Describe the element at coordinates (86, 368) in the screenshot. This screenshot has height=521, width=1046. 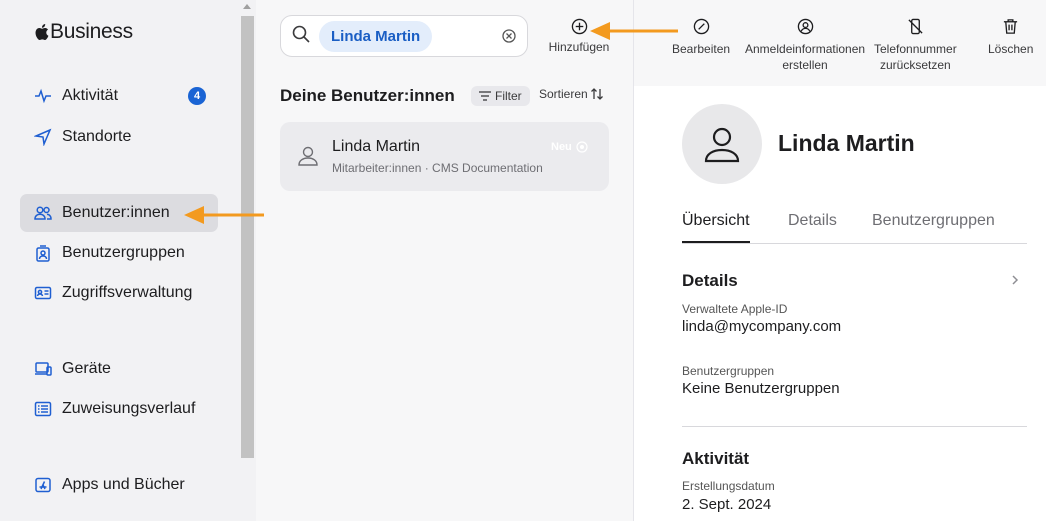
I see `sidebar-item-label: Geräte` at that location.